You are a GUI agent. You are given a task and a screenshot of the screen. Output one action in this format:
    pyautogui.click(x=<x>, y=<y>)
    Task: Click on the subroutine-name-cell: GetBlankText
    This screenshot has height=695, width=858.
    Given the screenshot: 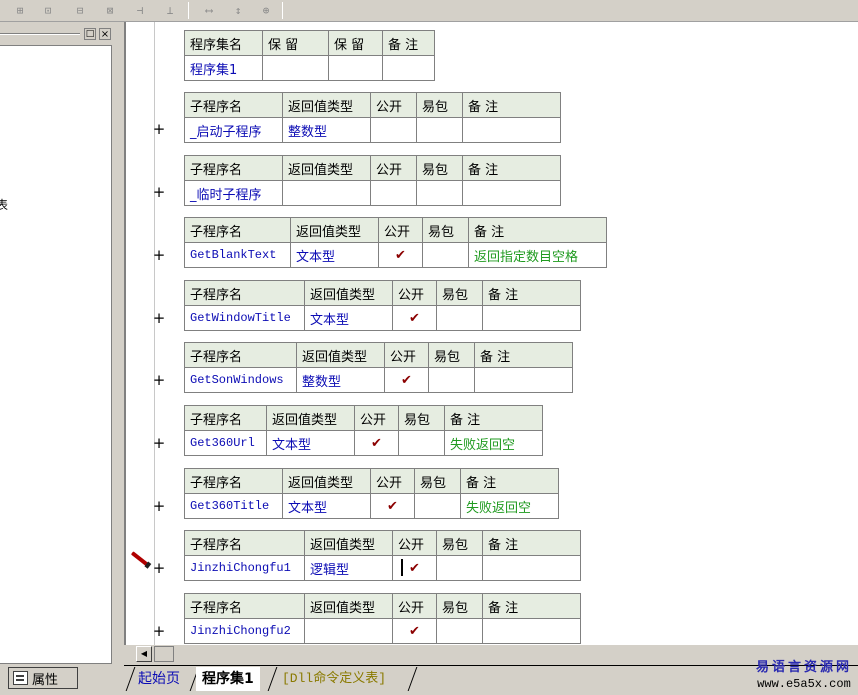 What is the action you would take?
    pyautogui.click(x=237, y=255)
    